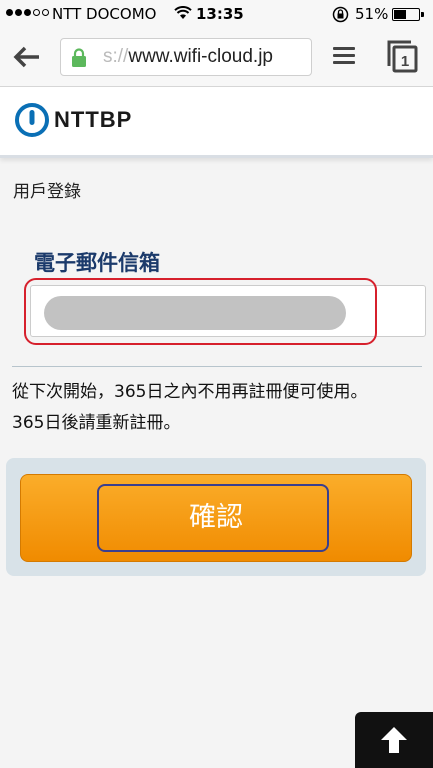 The image size is (433, 768). What do you see at coordinates (104, 14) in the screenshot?
I see `carrier-name: NTT DOCOMO` at bounding box center [104, 14].